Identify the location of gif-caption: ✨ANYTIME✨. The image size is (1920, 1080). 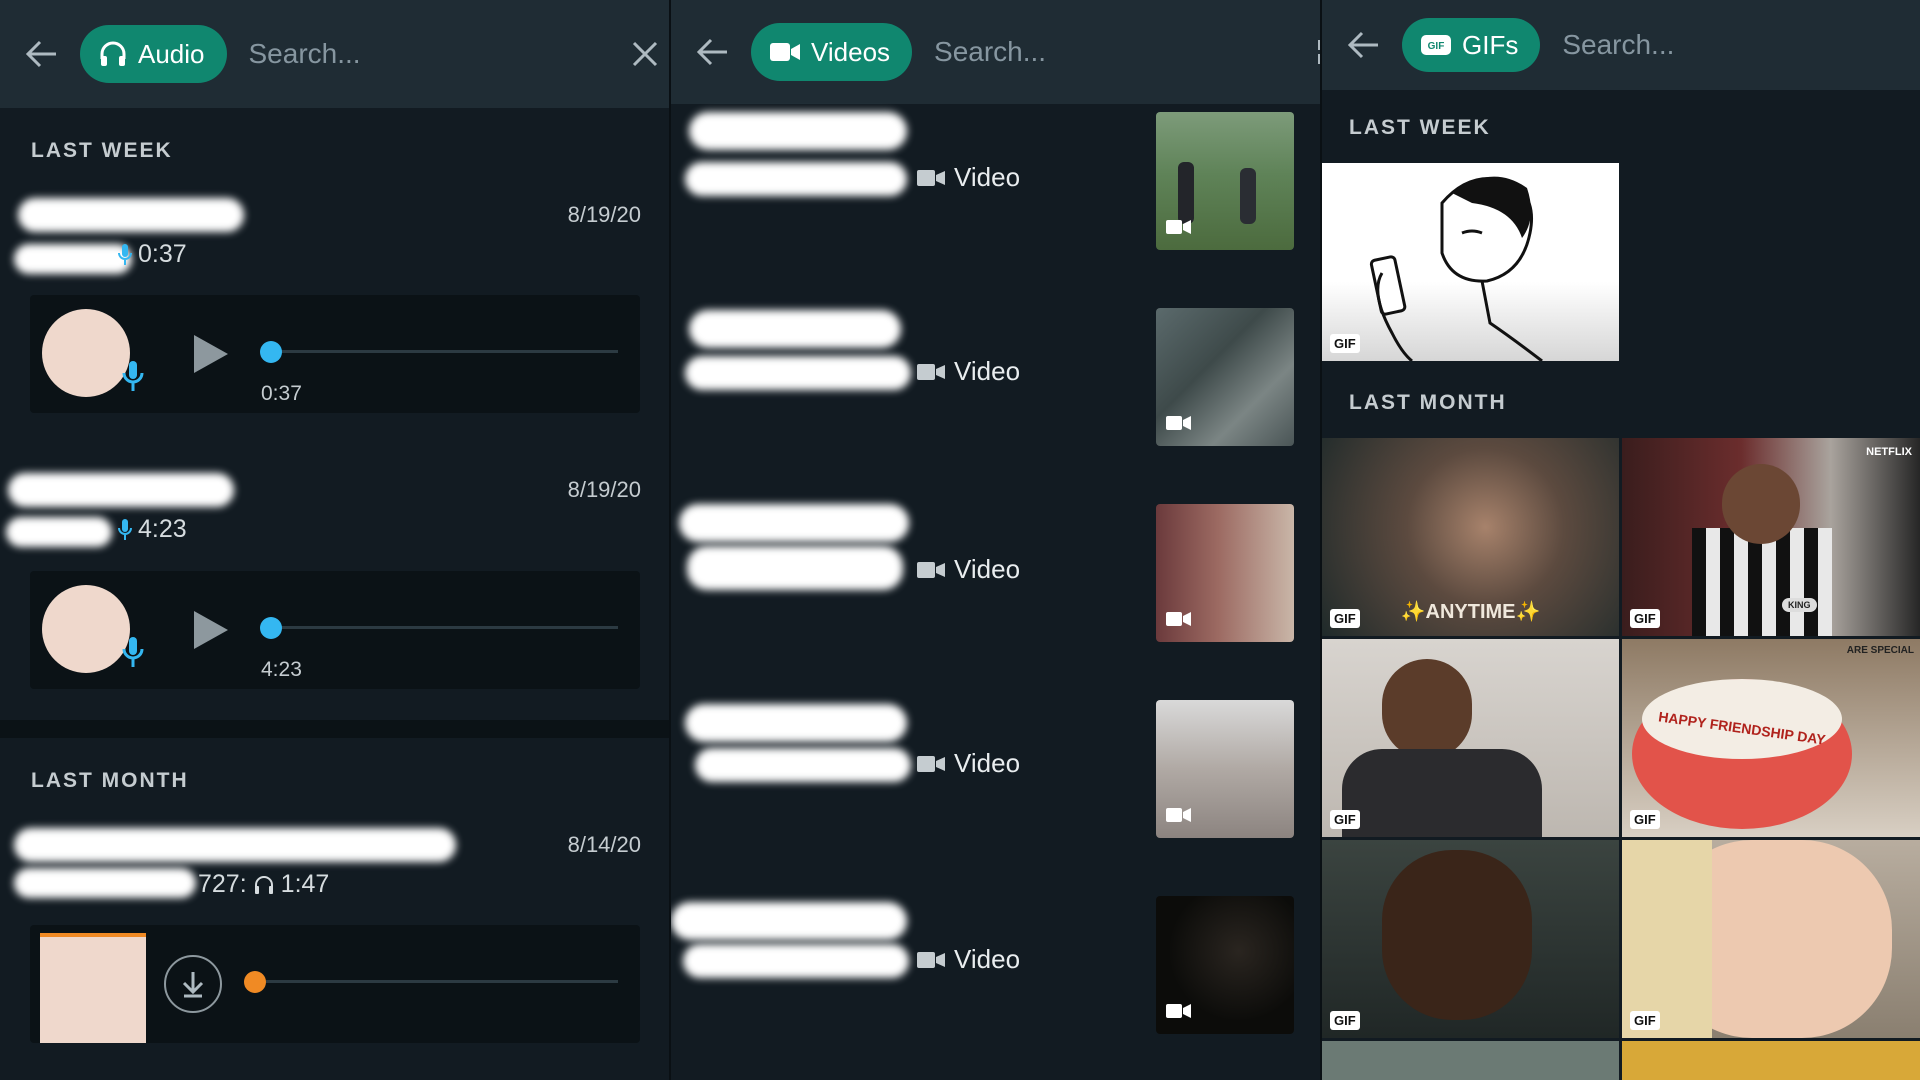
(1470, 612).